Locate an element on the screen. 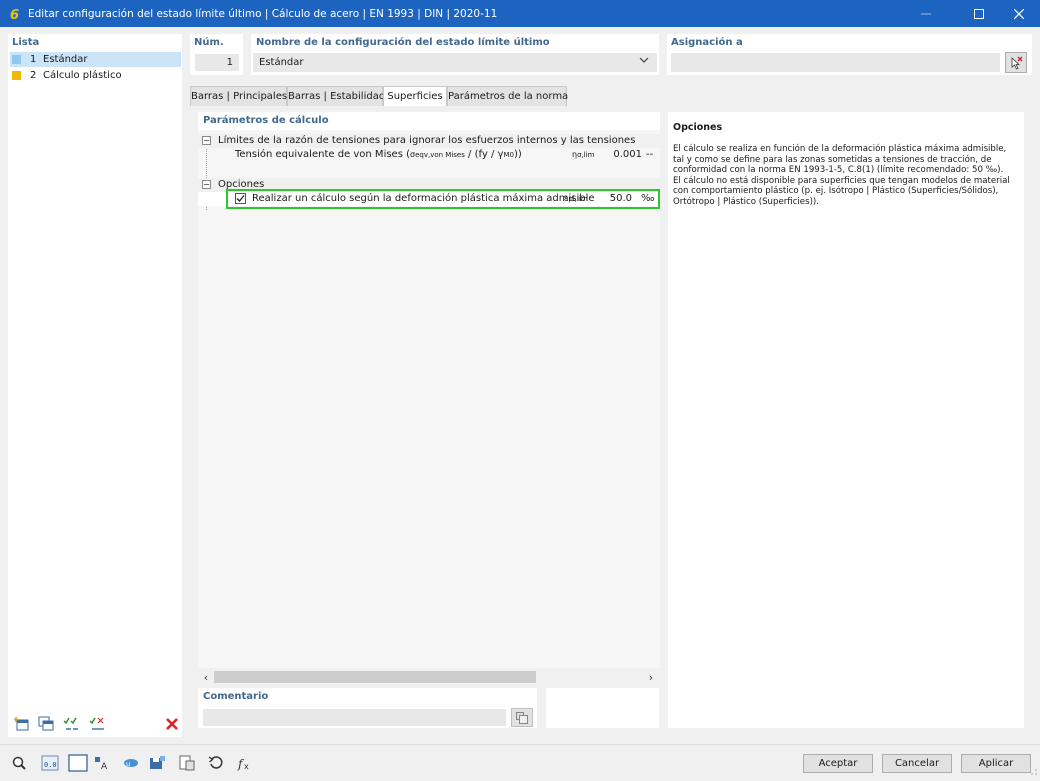  display-toggle-button is located at coordinates (78, 763).